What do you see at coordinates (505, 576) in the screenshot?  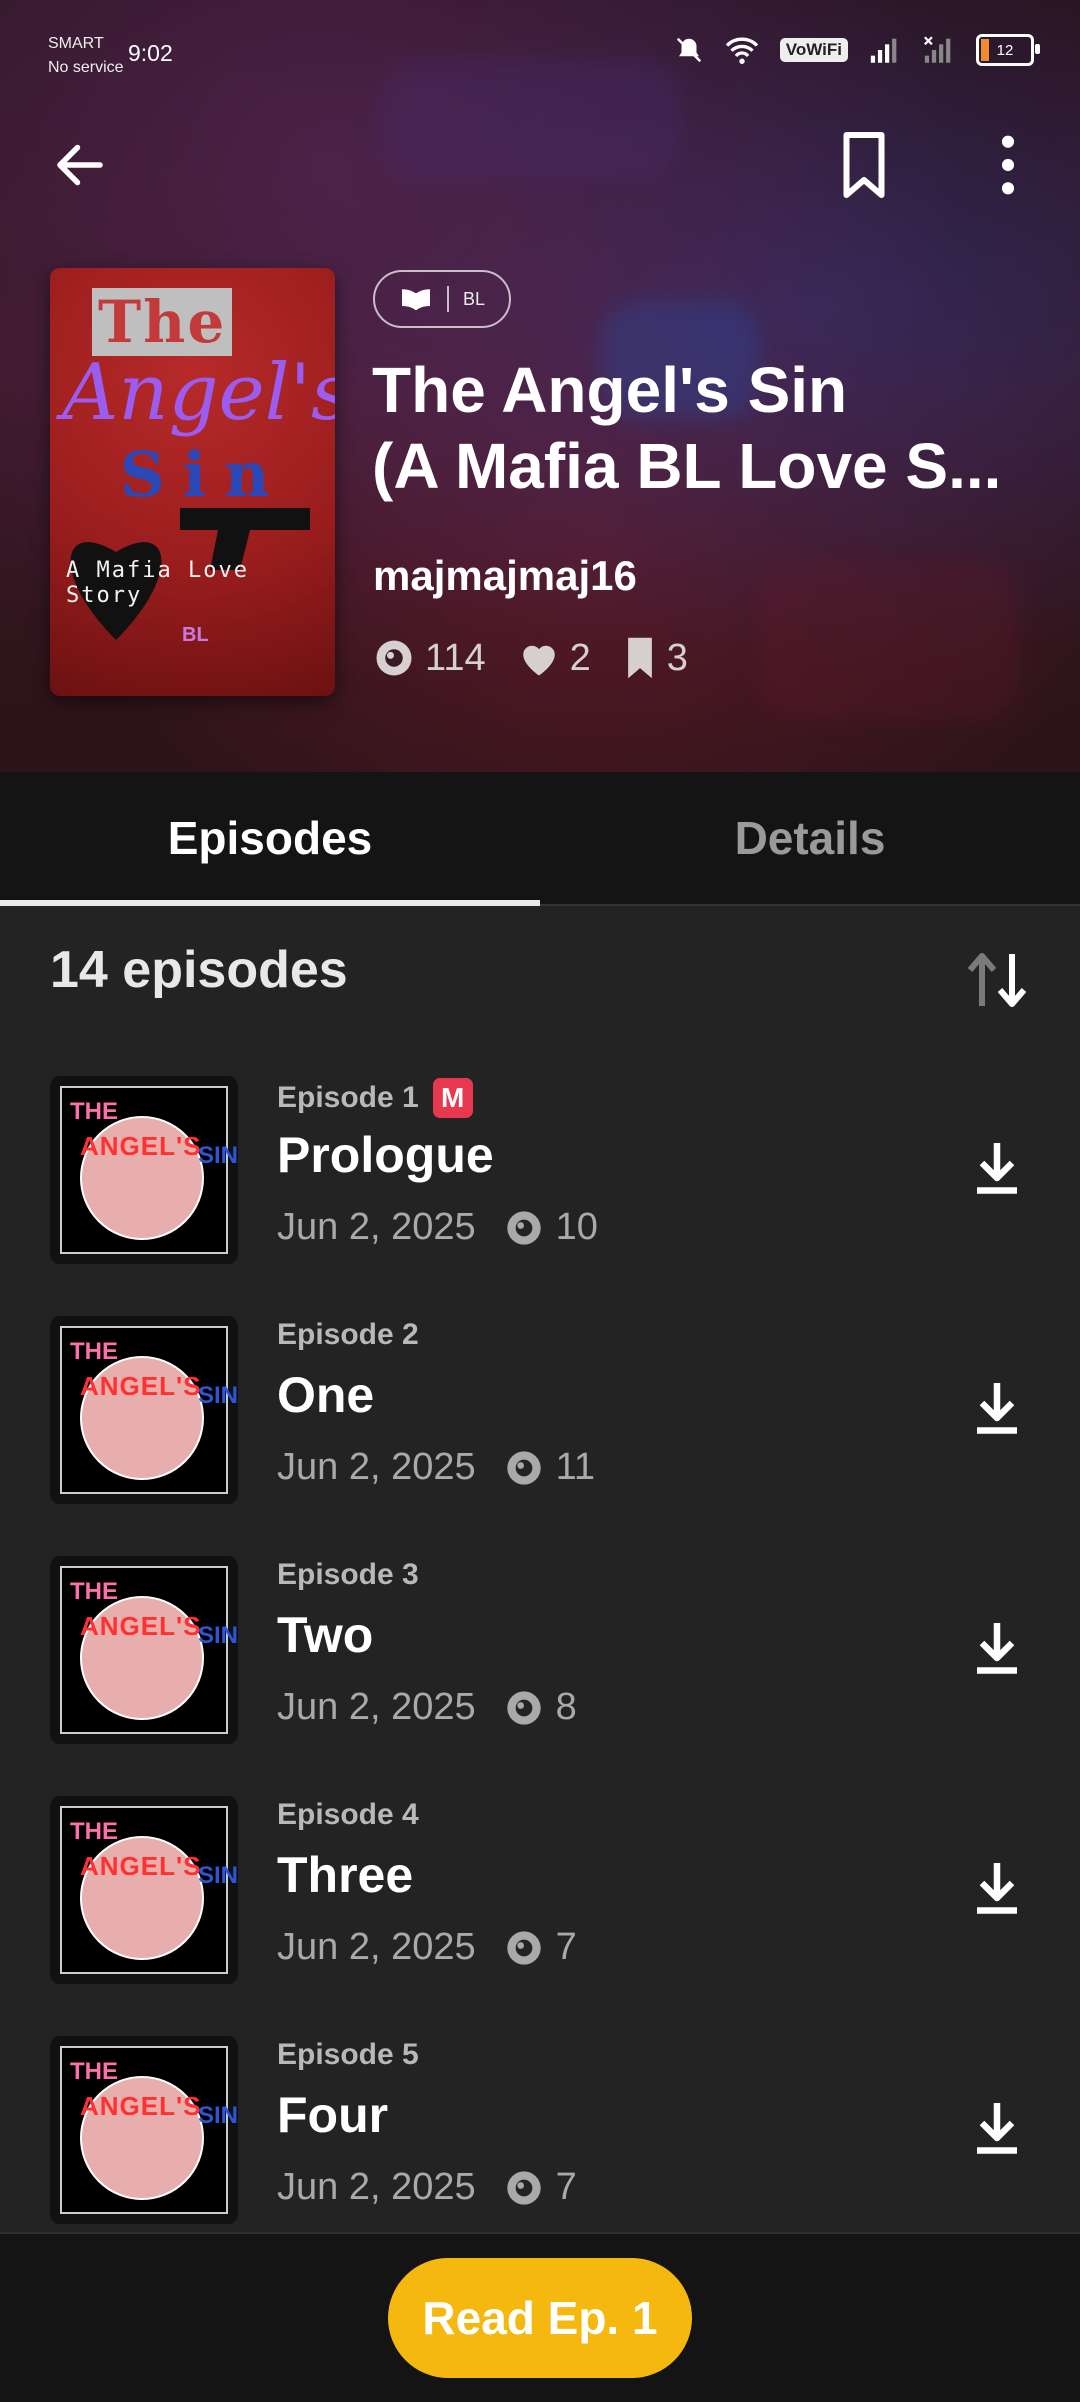 I see `author-name: majmajmaj16` at bounding box center [505, 576].